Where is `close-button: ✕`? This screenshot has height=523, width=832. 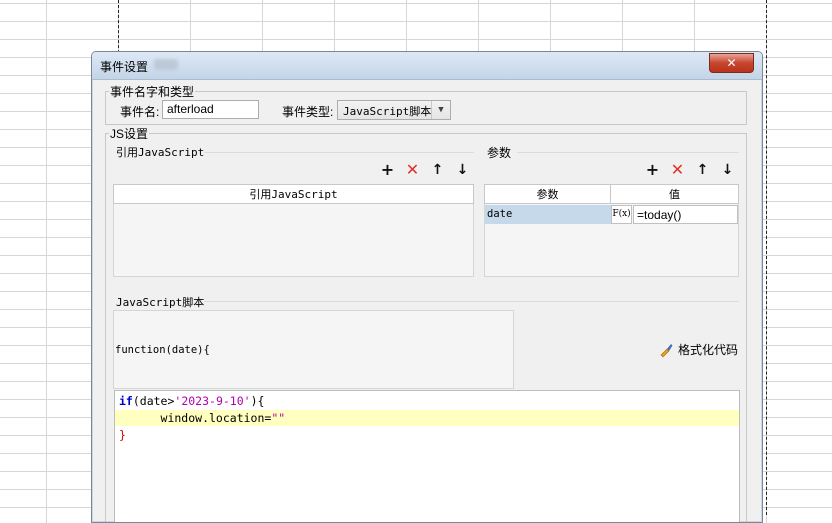 close-button: ✕ is located at coordinates (731, 63).